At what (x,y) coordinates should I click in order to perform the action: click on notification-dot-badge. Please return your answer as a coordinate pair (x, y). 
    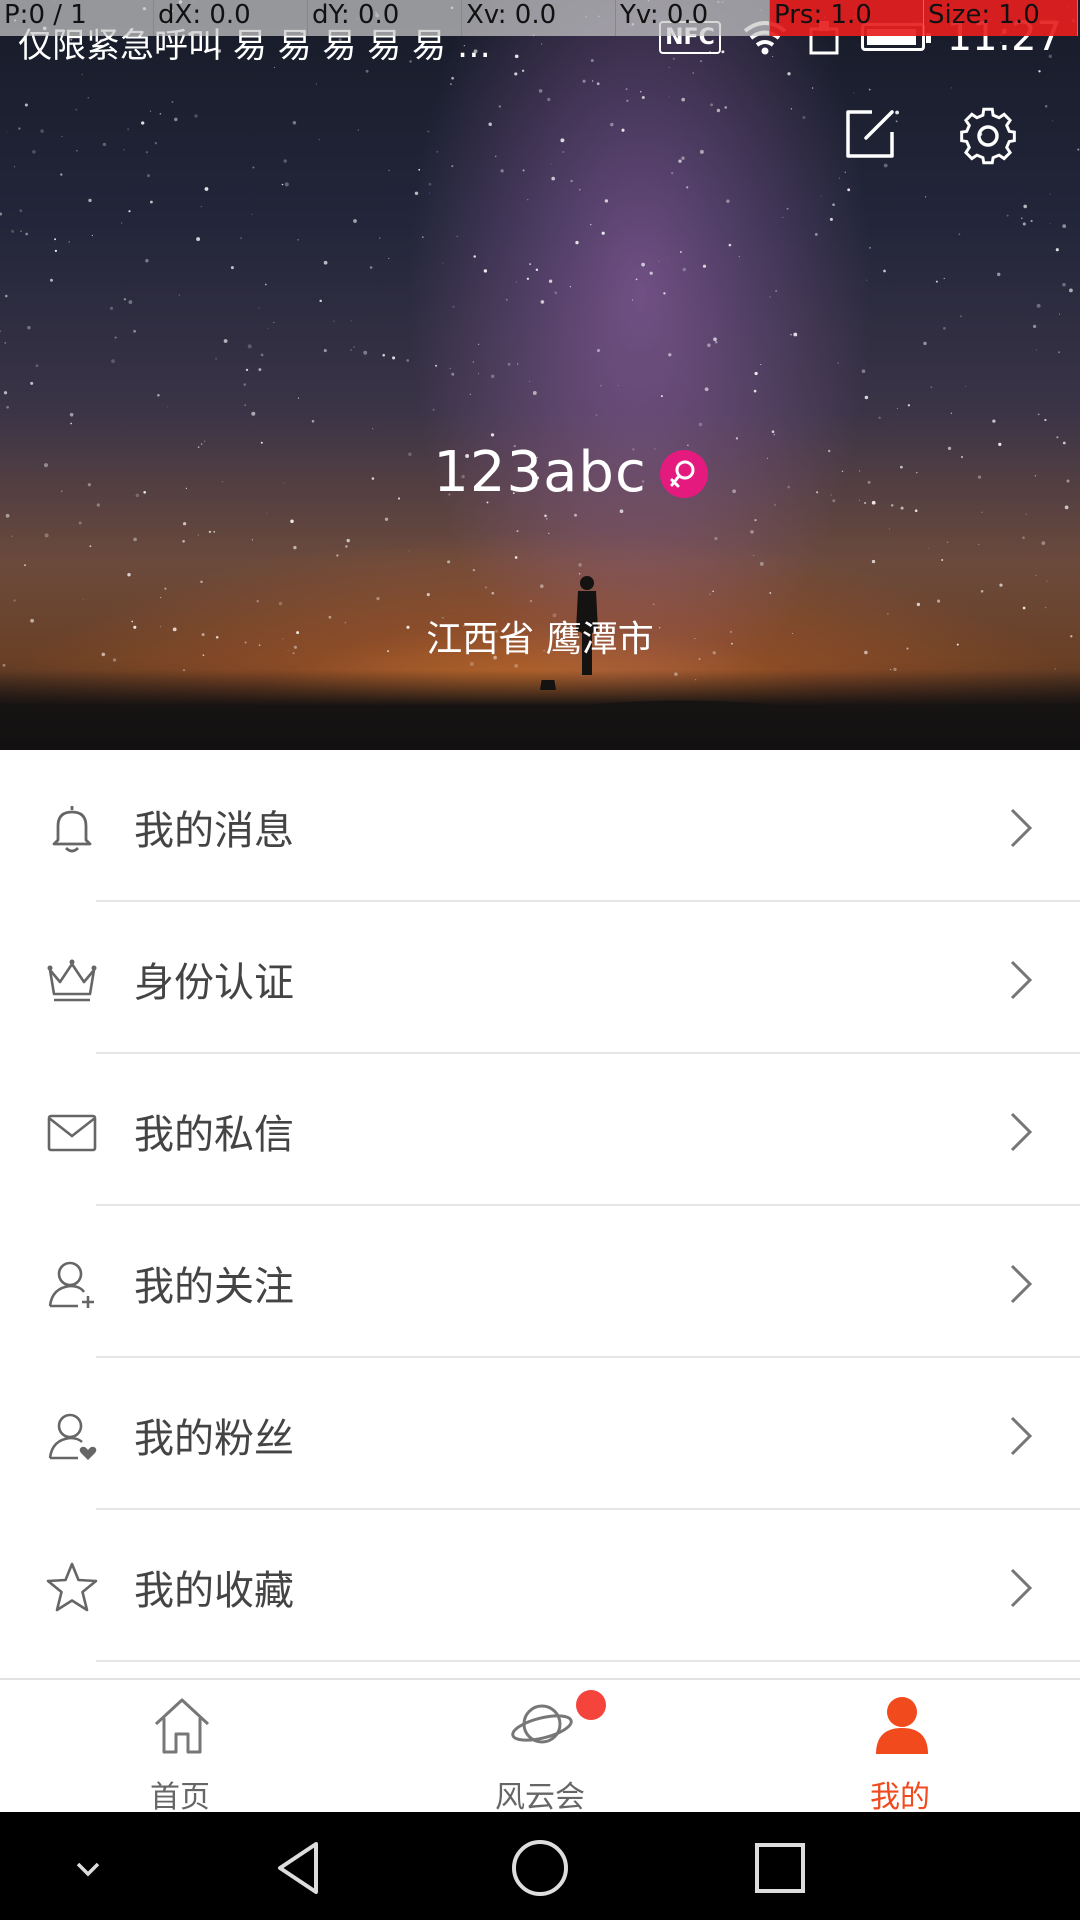
    Looking at the image, I should click on (591, 1705).